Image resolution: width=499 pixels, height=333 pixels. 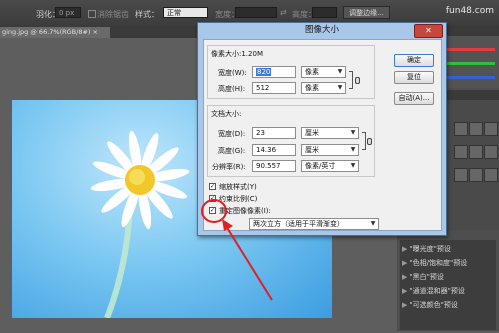 What do you see at coordinates (55, 32) in the screenshot?
I see `document-tab: ging.jpg @ 66.7%(RGB/8#) ×` at bounding box center [55, 32].